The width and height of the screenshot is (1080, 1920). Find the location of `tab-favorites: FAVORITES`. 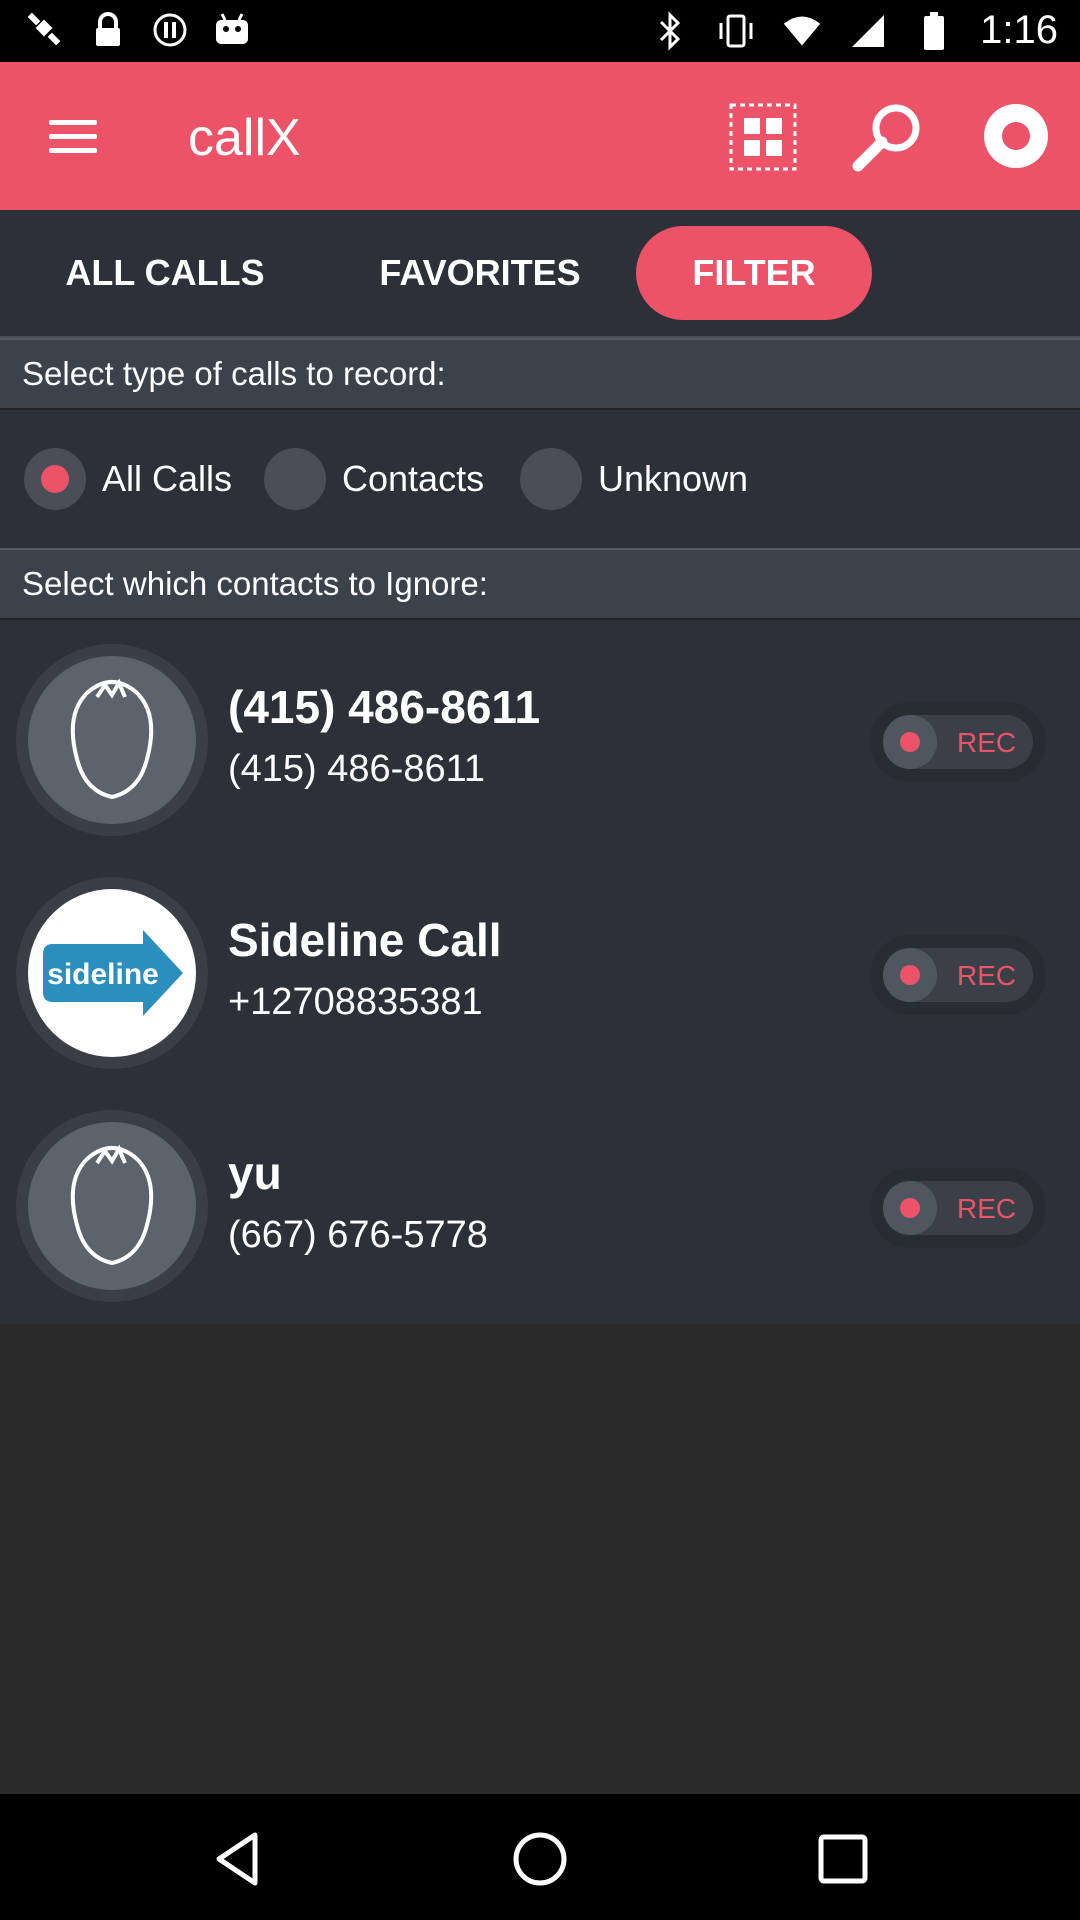

tab-favorites: FAVORITES is located at coordinates (480, 273).